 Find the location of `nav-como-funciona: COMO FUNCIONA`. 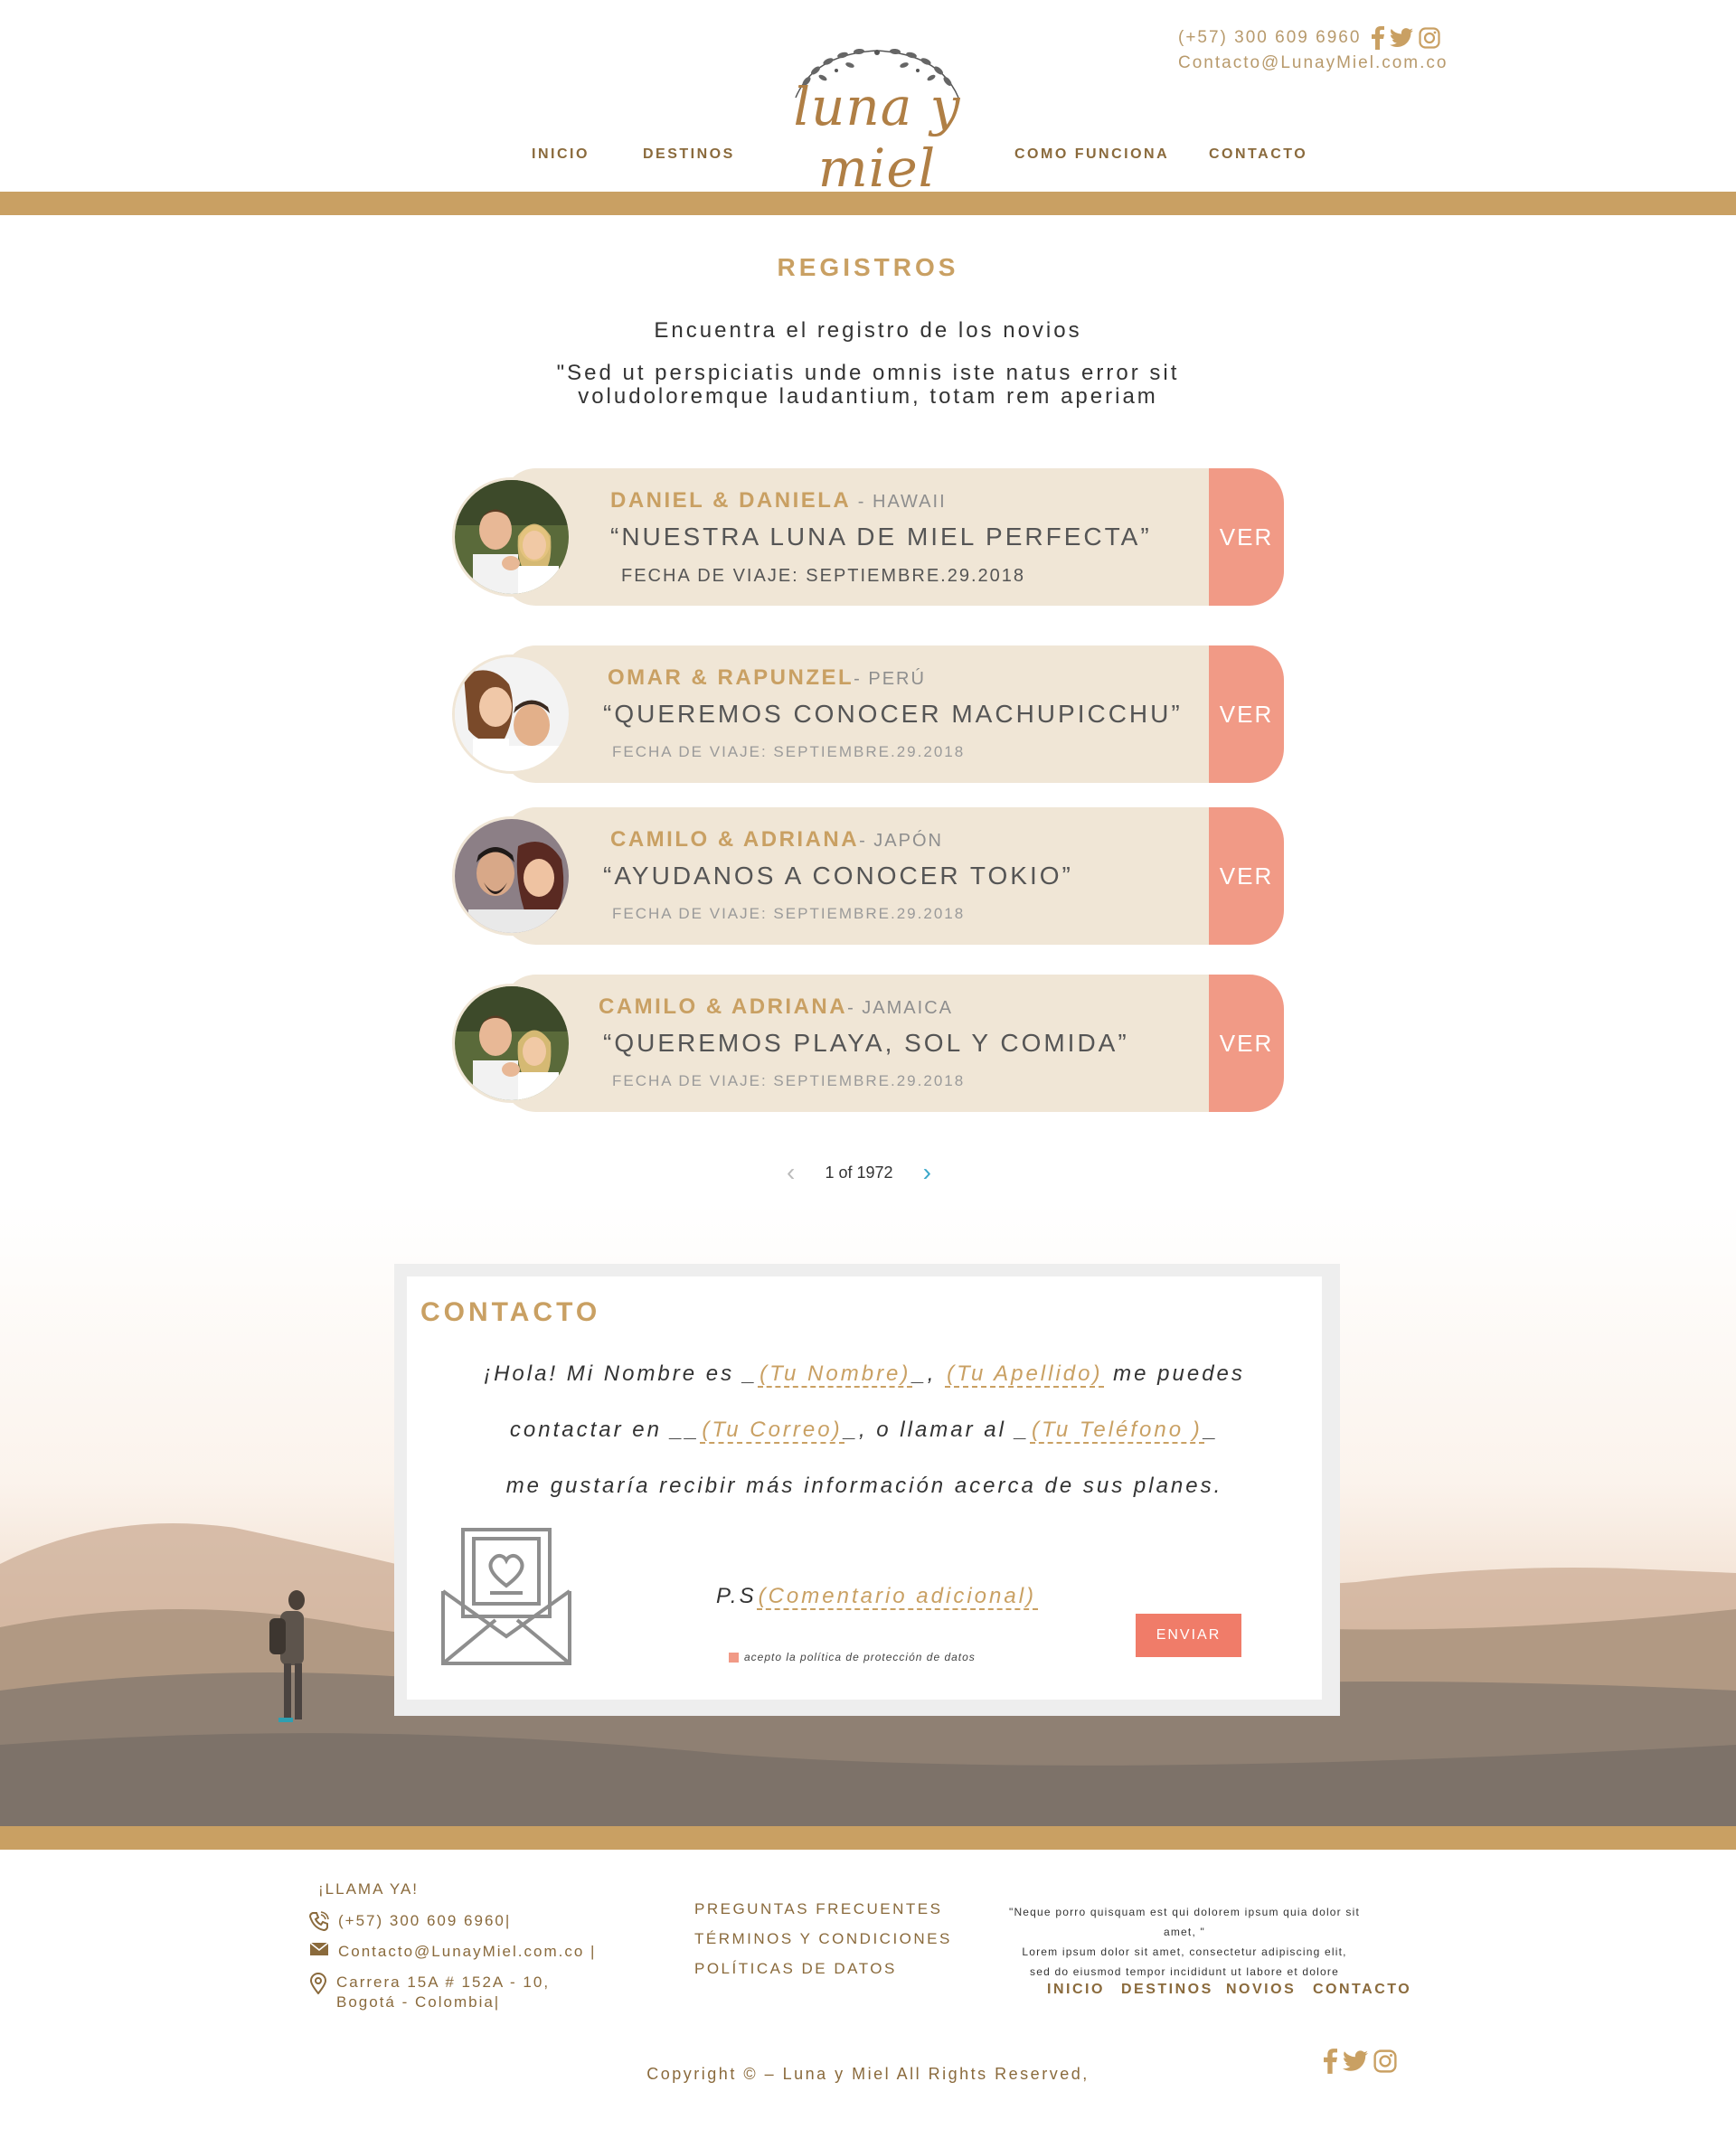

nav-como-funciona: COMO FUNCIONA is located at coordinates (1091, 154).